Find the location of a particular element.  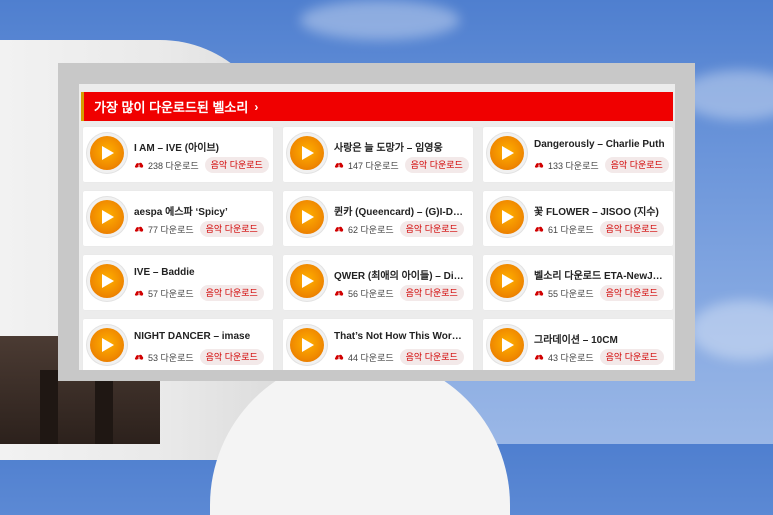

ringtone-card: I AM – IVE (아이브) 238 다운로드 음악 다운로드 is located at coordinates (178, 154).